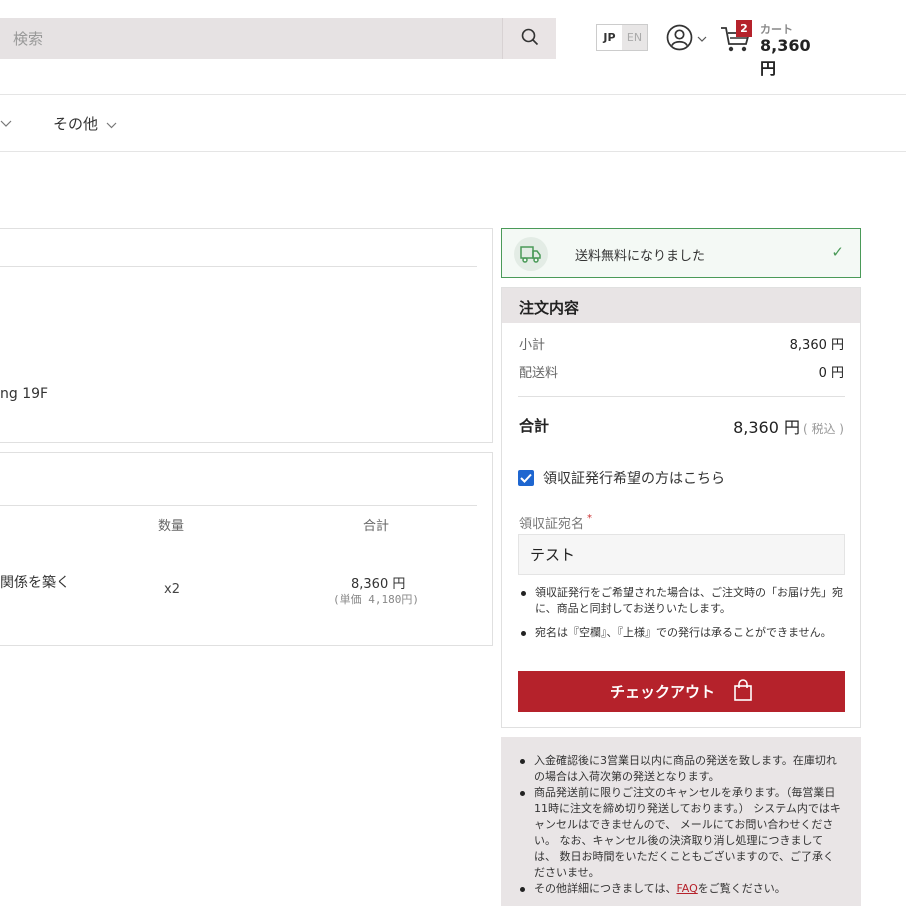 This screenshot has height=906, width=906. What do you see at coordinates (453, 94) in the screenshot?
I see `header-divider` at bounding box center [453, 94].